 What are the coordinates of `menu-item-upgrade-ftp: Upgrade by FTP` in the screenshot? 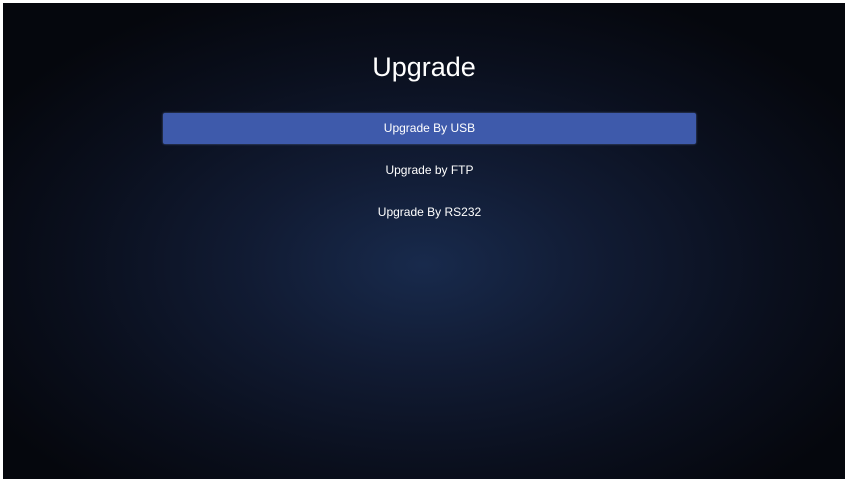 It's located at (429, 170).